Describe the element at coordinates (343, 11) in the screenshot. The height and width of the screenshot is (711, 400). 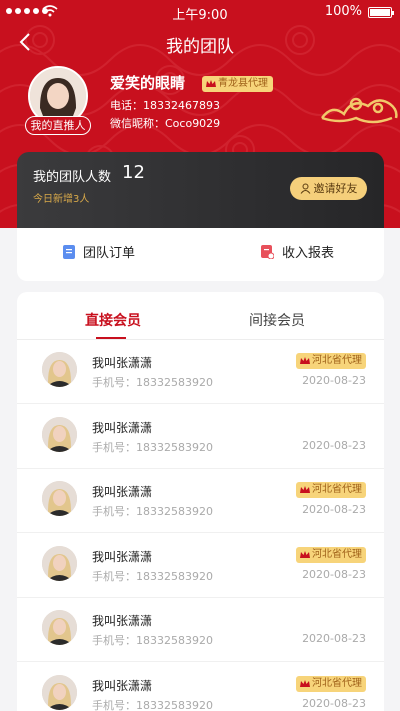
I see `battery-percent: 100%` at that location.